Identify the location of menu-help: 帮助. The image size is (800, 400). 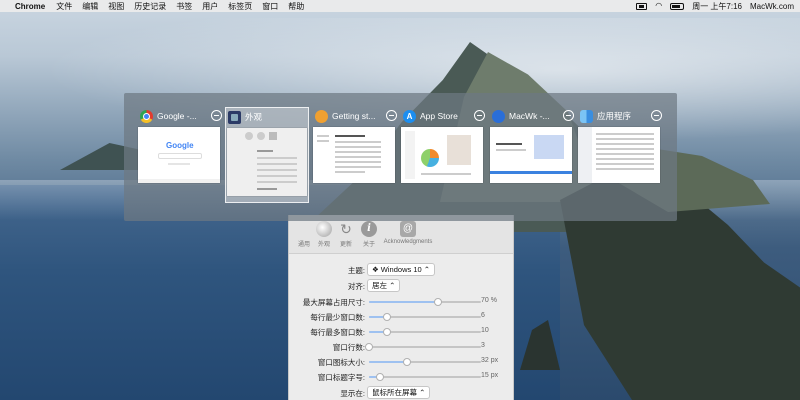
(296, 6).